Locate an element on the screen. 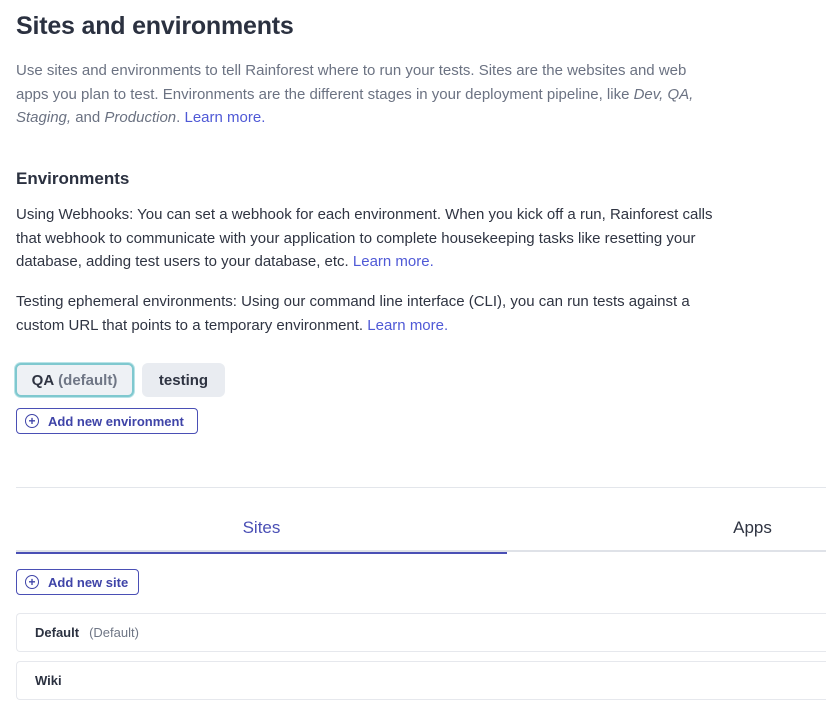 Image resolution: width=826 pixels, height=710 pixels. add-new-environment-button: + Add new environment is located at coordinates (107, 421).